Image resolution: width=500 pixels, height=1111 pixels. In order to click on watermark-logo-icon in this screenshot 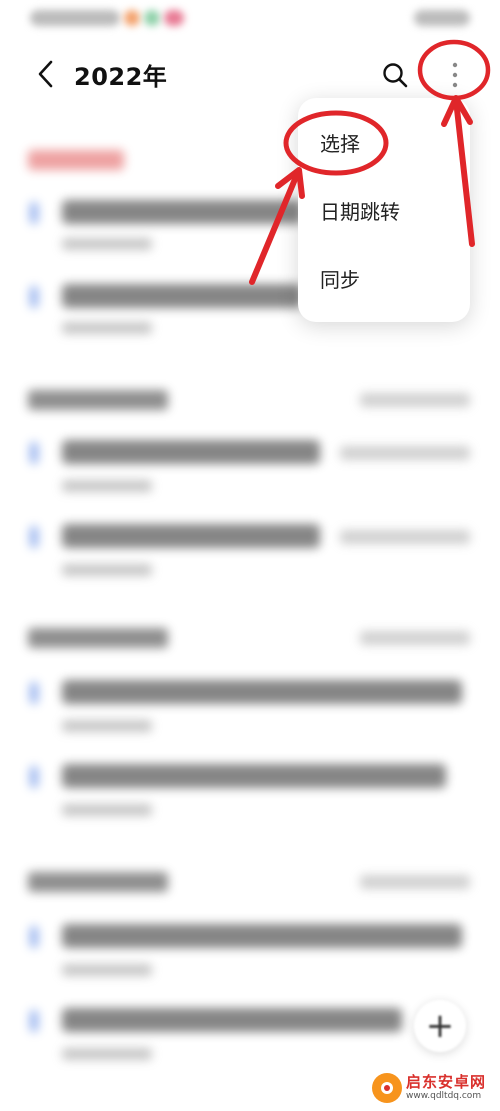, I will do `click(387, 1088)`.